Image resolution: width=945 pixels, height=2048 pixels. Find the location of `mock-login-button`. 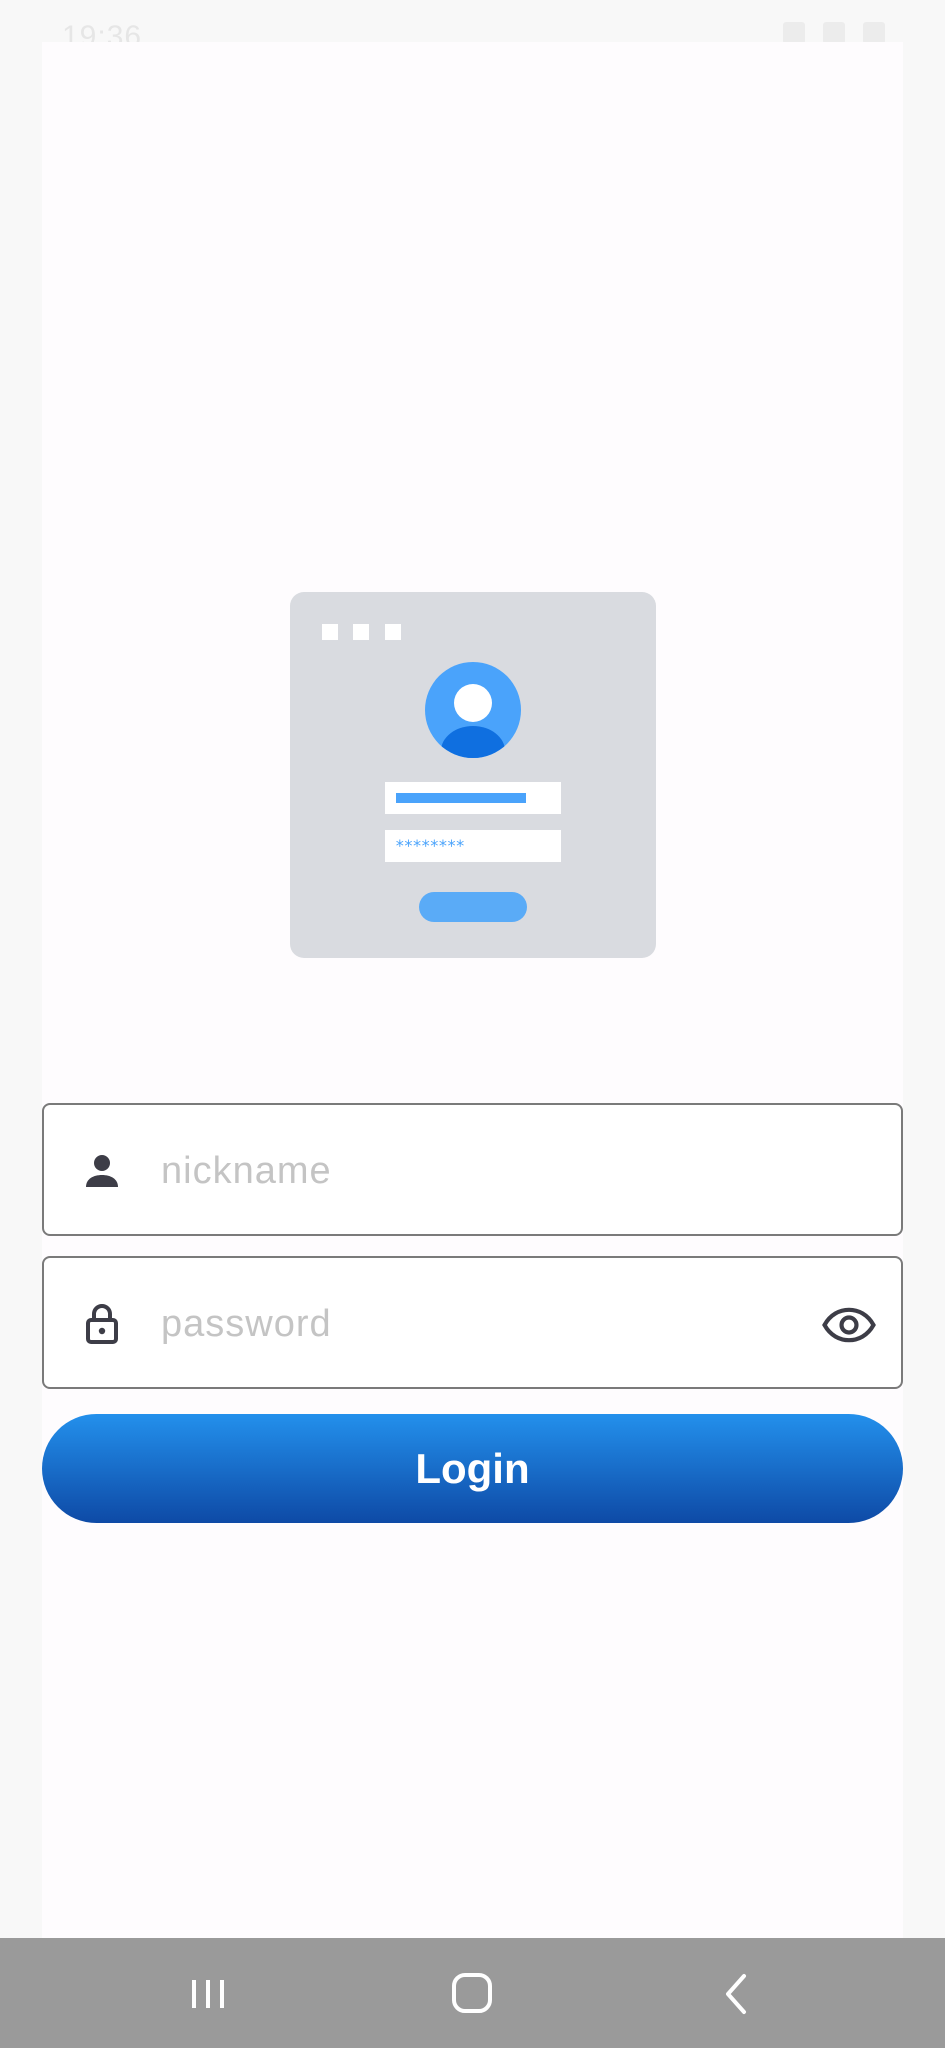

mock-login-button is located at coordinates (473, 907).